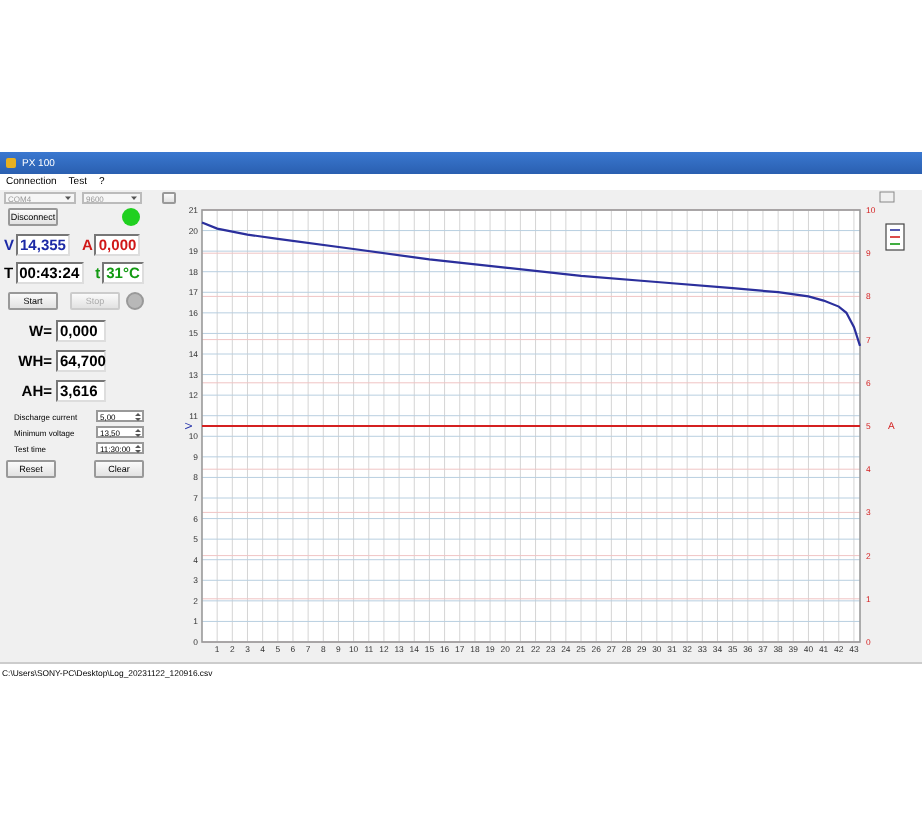 This screenshot has height=830, width=922. Describe the element at coordinates (11, 163) in the screenshot. I see `app-icon` at that location.